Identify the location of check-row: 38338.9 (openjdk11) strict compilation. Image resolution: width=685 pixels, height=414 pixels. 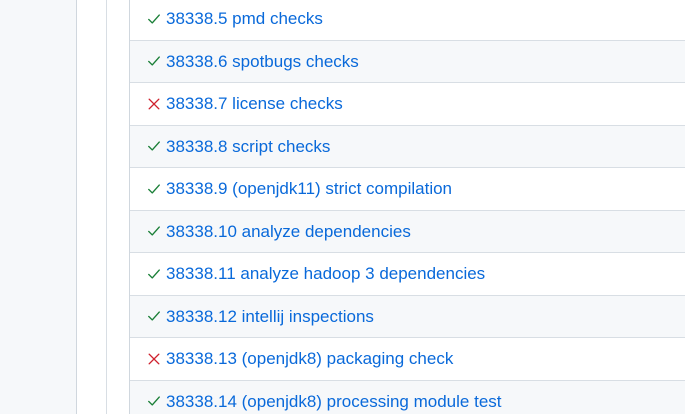
(407, 189).